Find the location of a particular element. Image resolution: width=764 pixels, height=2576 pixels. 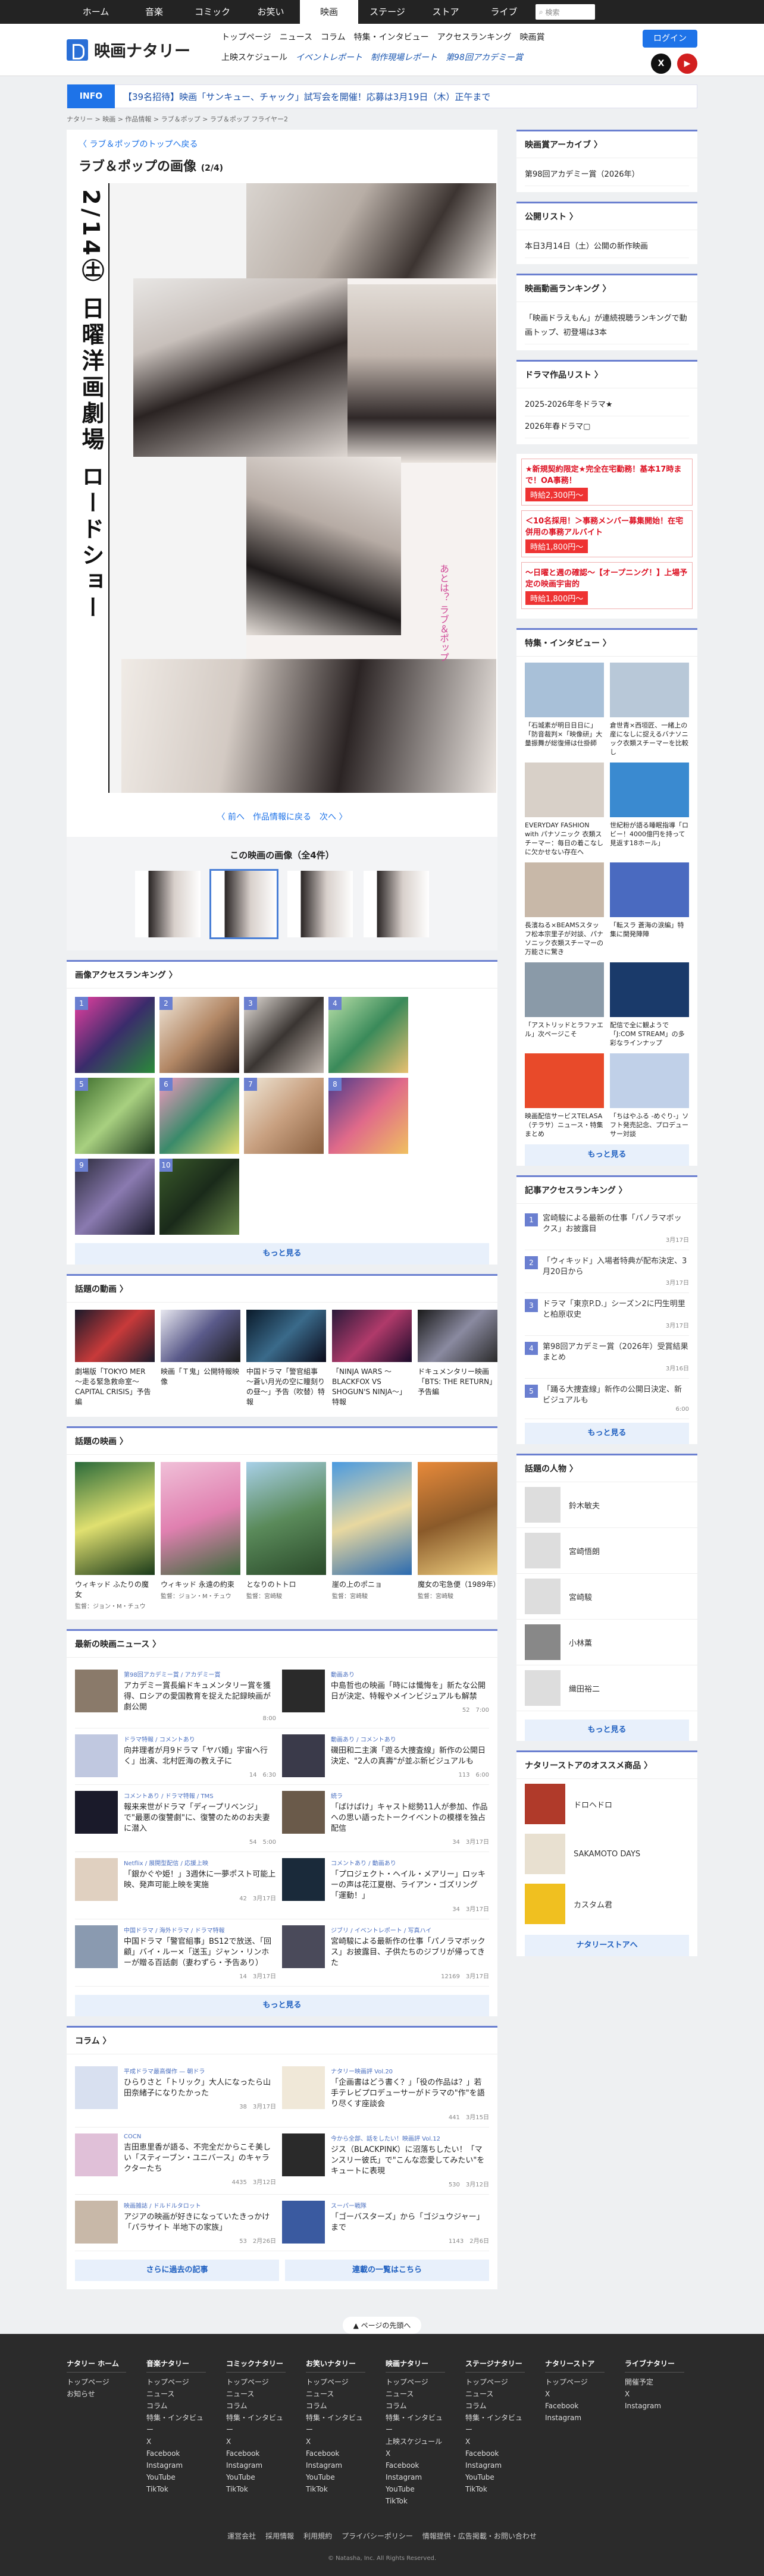

tab-eiga: 映画 is located at coordinates (329, 12).